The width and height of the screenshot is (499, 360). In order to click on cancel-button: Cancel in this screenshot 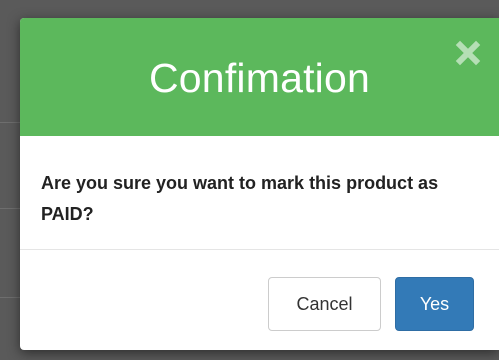, I will do `click(324, 304)`.